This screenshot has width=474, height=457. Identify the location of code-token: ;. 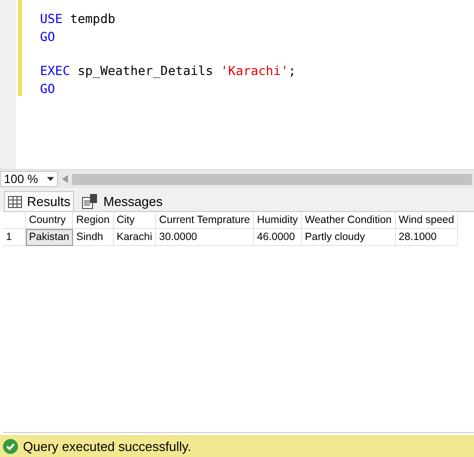
(292, 70).